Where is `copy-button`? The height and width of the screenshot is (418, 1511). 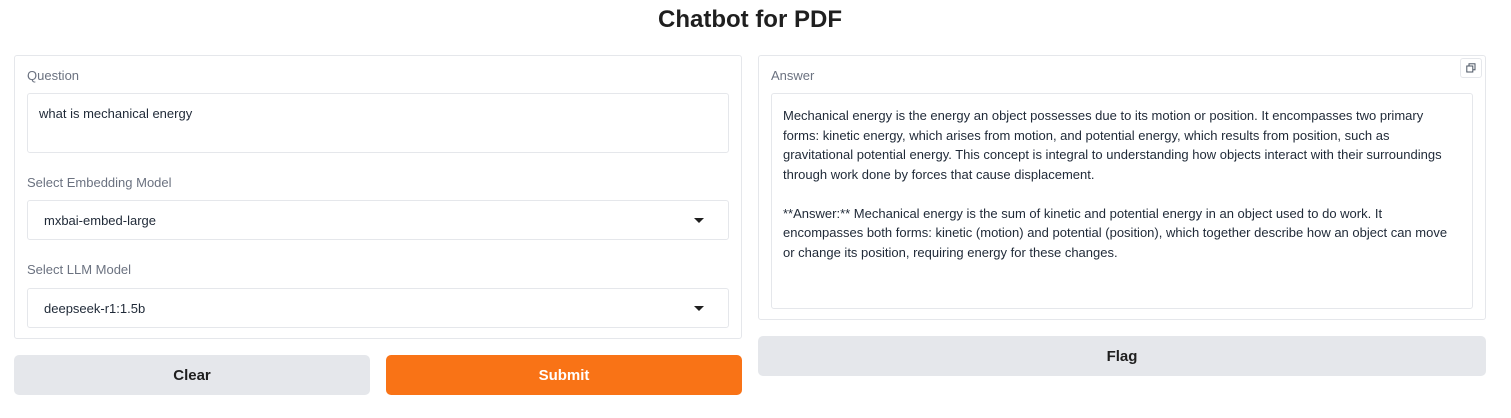
copy-button is located at coordinates (1471, 68).